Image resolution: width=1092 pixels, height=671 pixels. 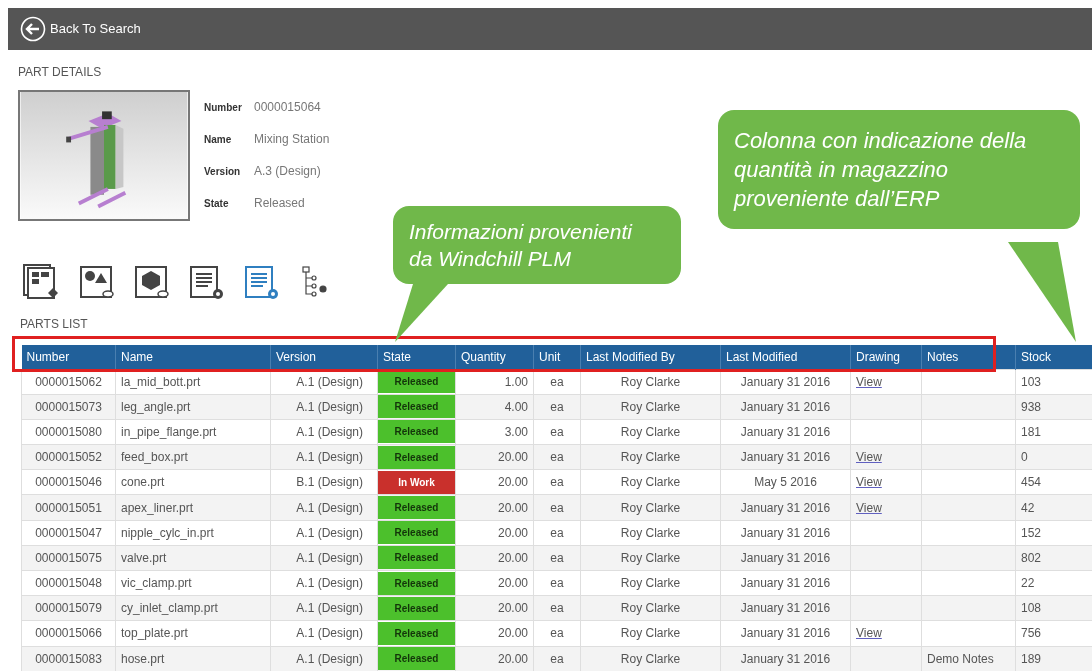 I want to click on documents-icon, so click(x=41, y=282).